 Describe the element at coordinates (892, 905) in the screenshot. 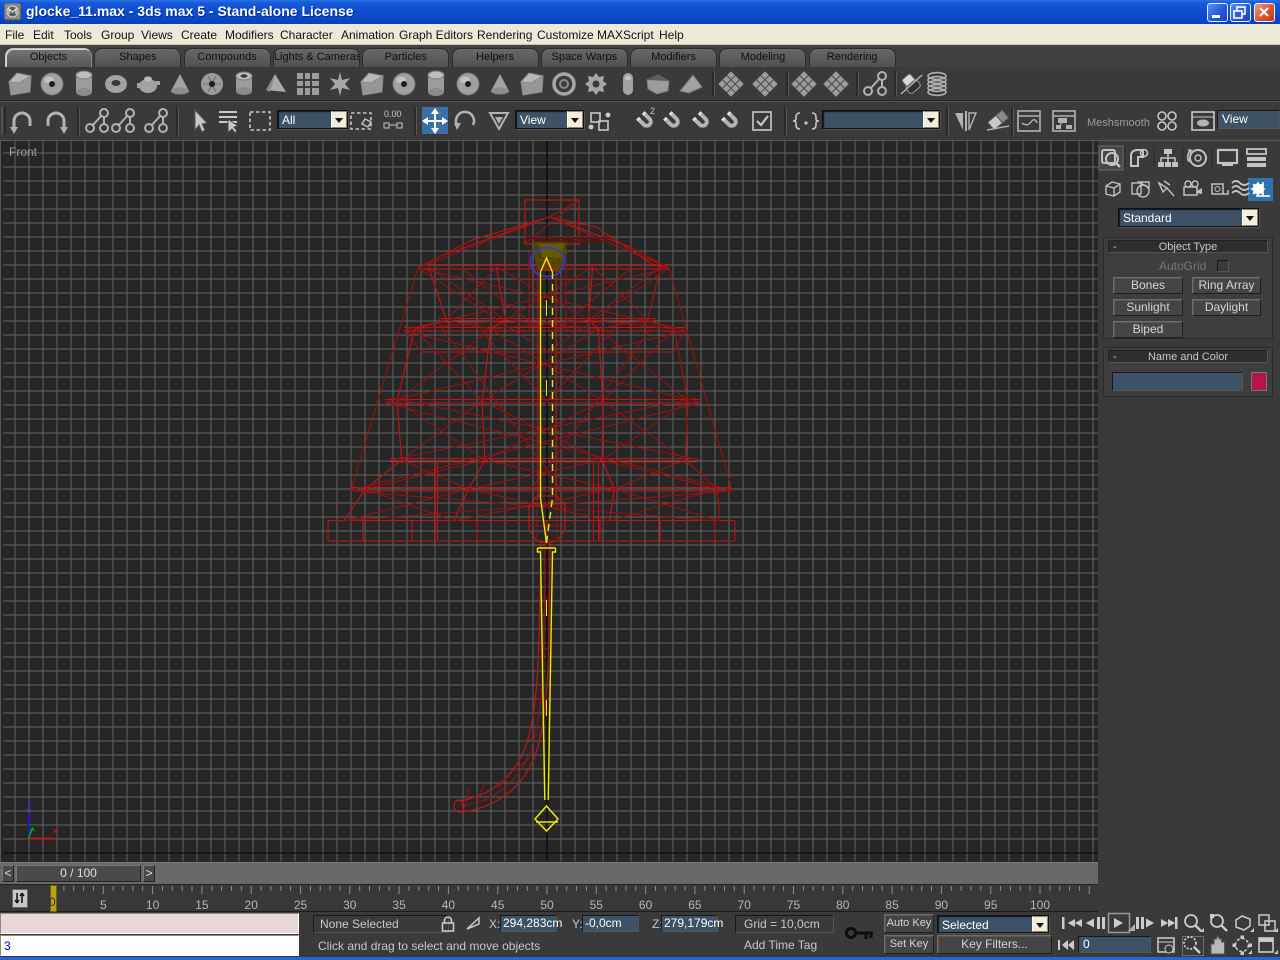

I see `svg-text: 85` at that location.